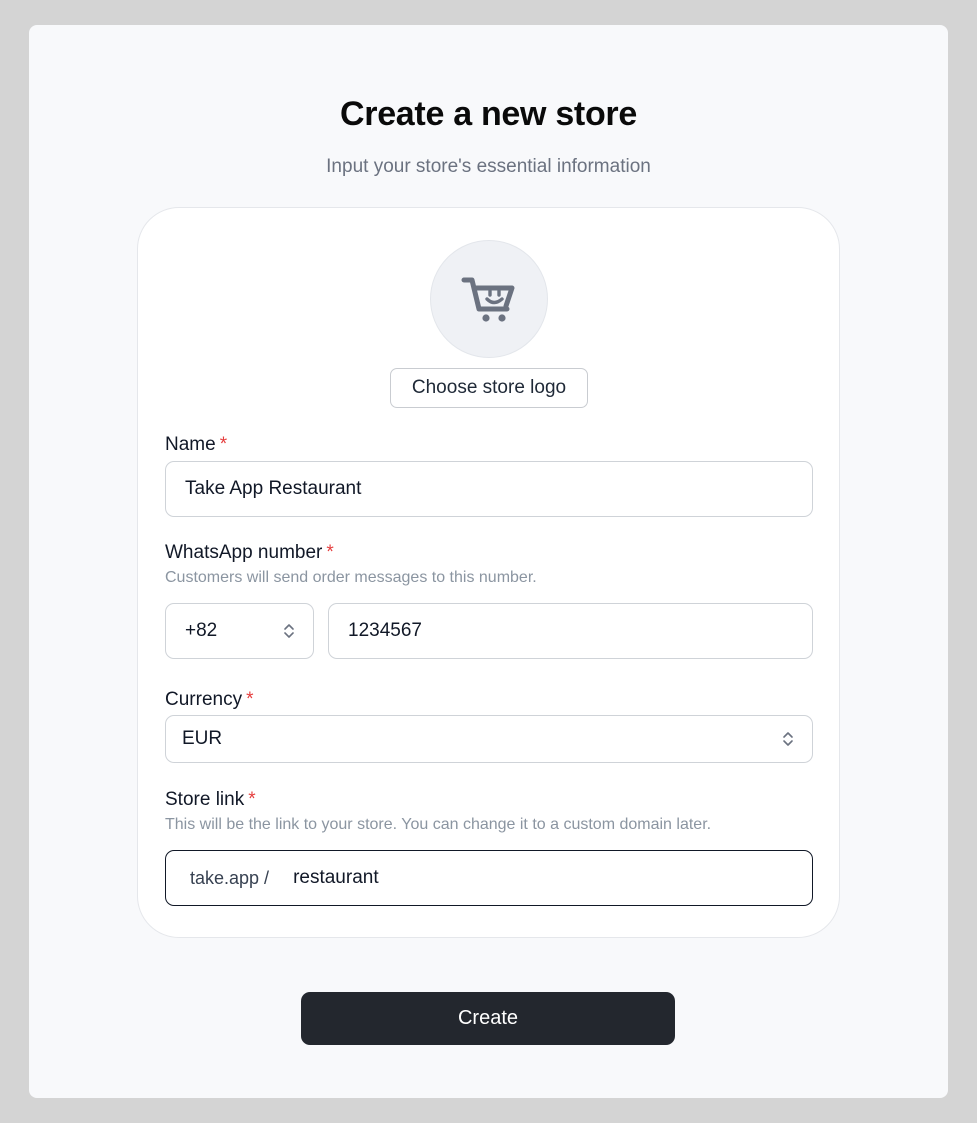 This screenshot has height=1123, width=977. What do you see at coordinates (230, 877) in the screenshot?
I see `store-link-prefix: take.app /` at bounding box center [230, 877].